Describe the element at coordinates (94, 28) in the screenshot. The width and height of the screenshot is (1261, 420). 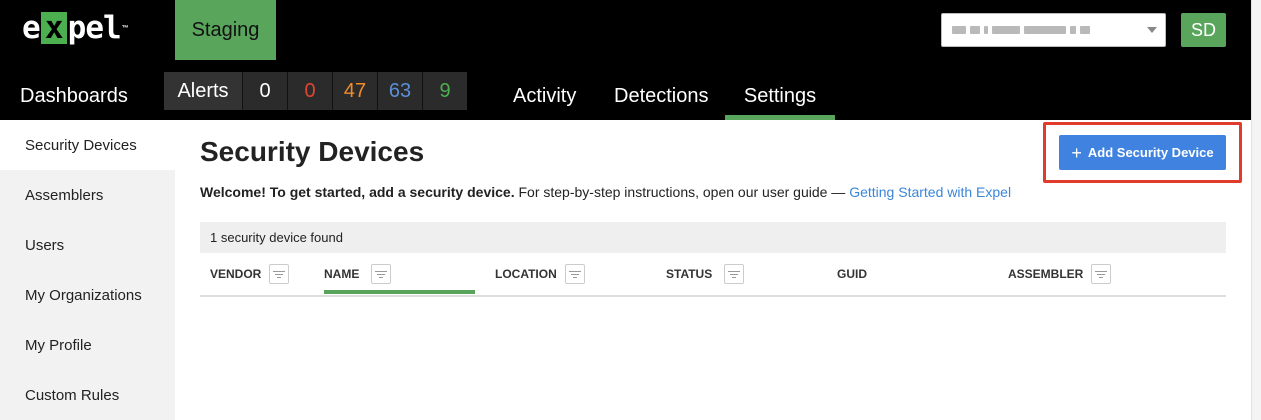
I see `logo-text-right: pel` at that location.